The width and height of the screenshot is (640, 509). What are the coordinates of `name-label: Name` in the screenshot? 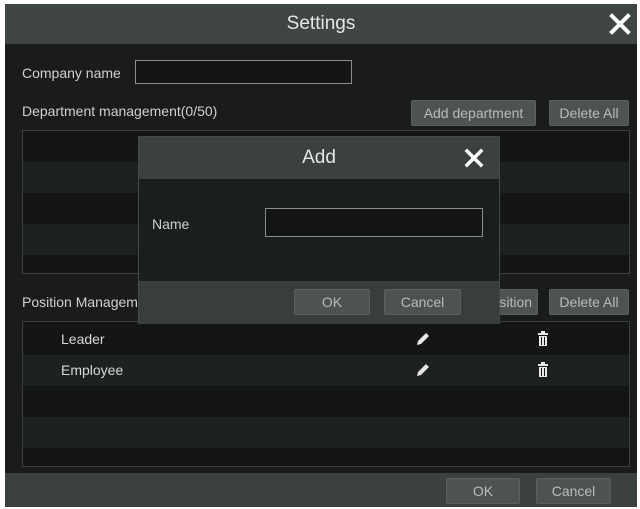 It's located at (171, 224).